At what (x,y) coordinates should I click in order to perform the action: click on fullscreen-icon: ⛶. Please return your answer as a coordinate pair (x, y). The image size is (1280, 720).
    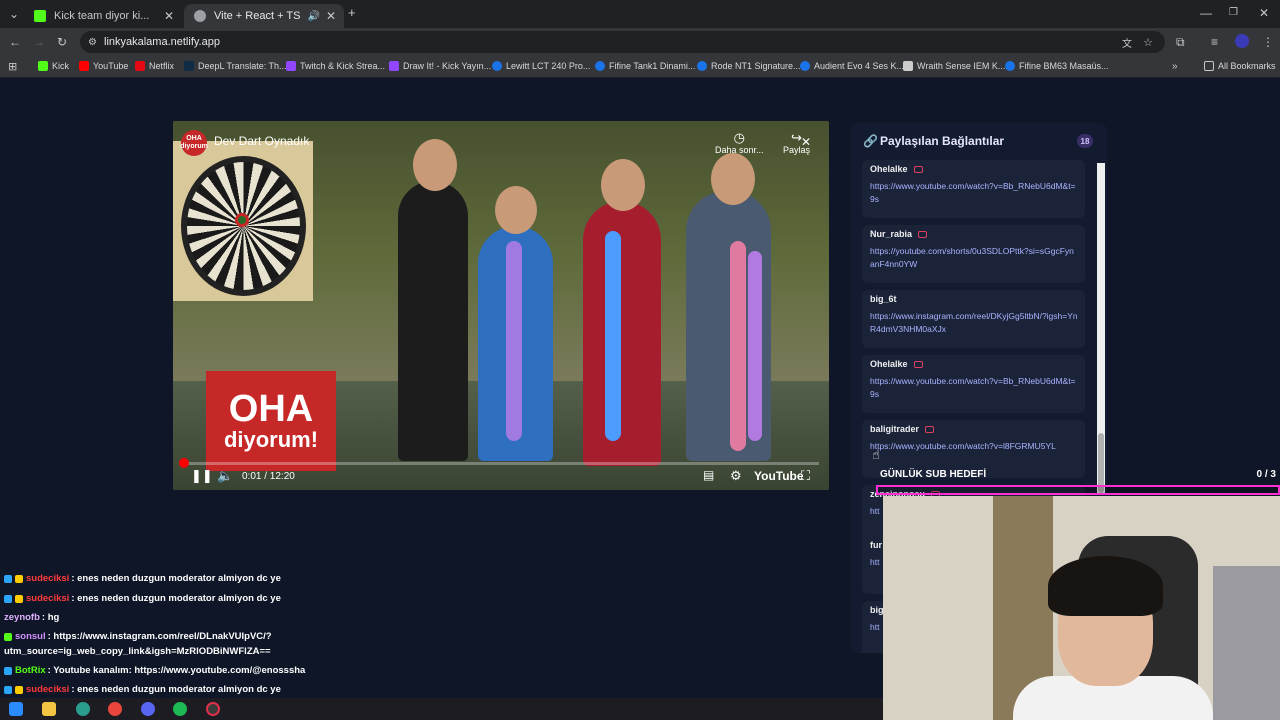
    Looking at the image, I should click on (805, 476).